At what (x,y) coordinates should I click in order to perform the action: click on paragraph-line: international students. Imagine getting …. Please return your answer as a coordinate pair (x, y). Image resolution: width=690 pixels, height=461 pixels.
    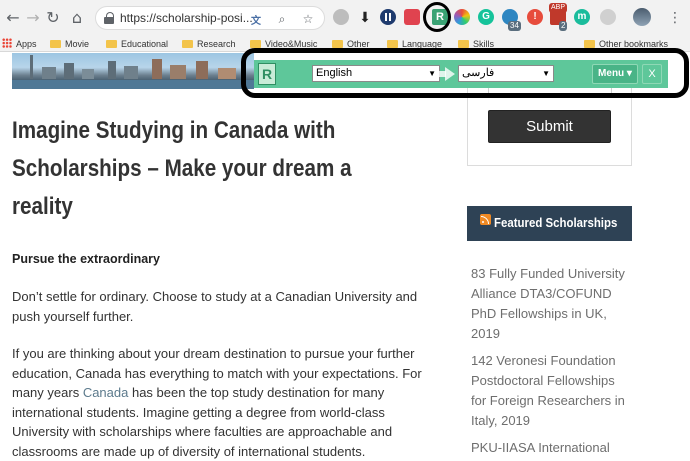
    Looking at the image, I should click on (198, 412).